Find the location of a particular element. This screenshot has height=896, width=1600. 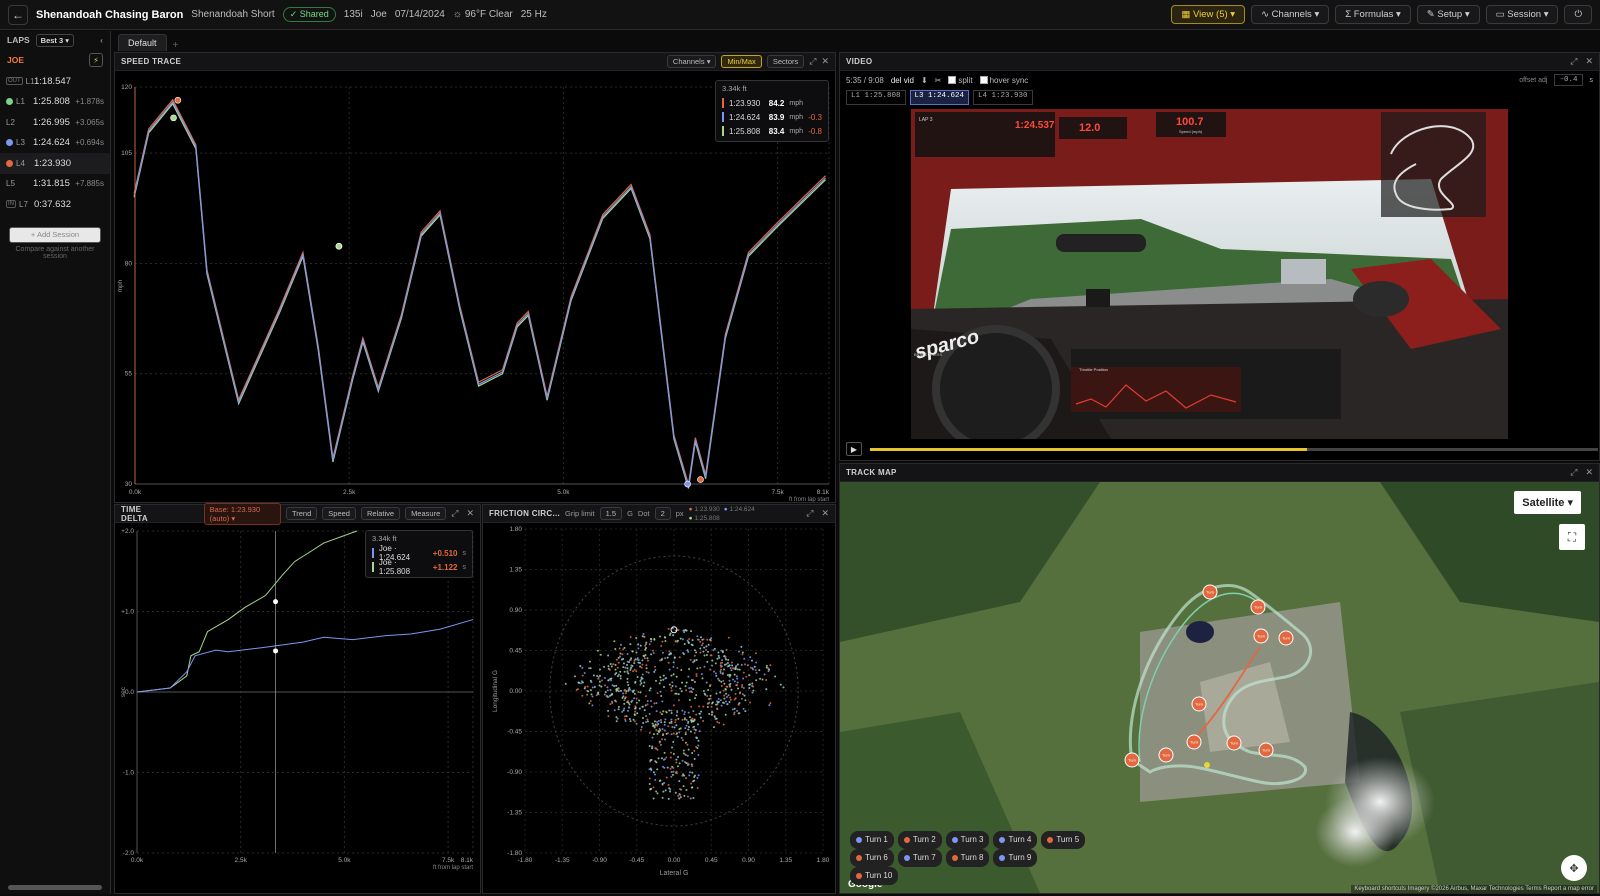

map-pan-control: ✥ is located at coordinates (1574, 868).